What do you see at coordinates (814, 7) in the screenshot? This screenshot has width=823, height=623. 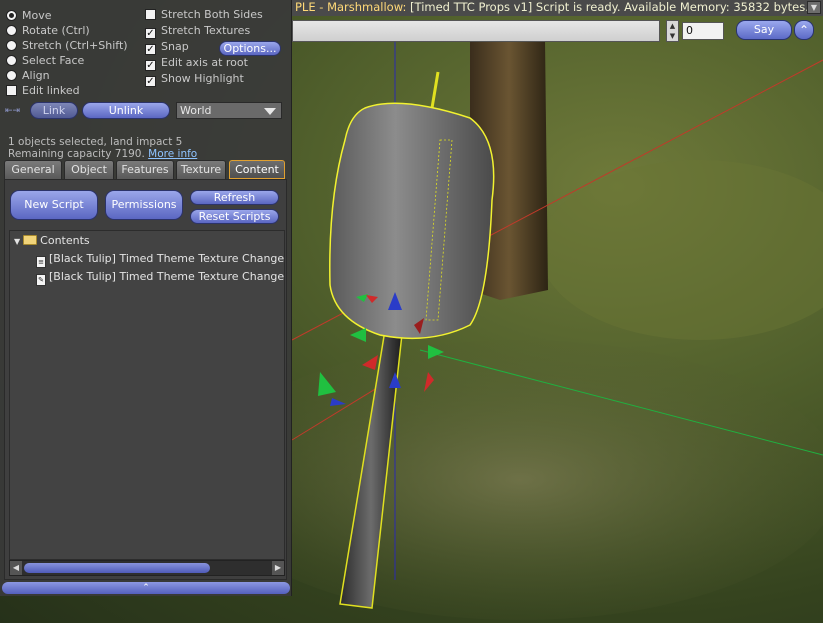 I see `down-arrow-icon: ▼` at bounding box center [814, 7].